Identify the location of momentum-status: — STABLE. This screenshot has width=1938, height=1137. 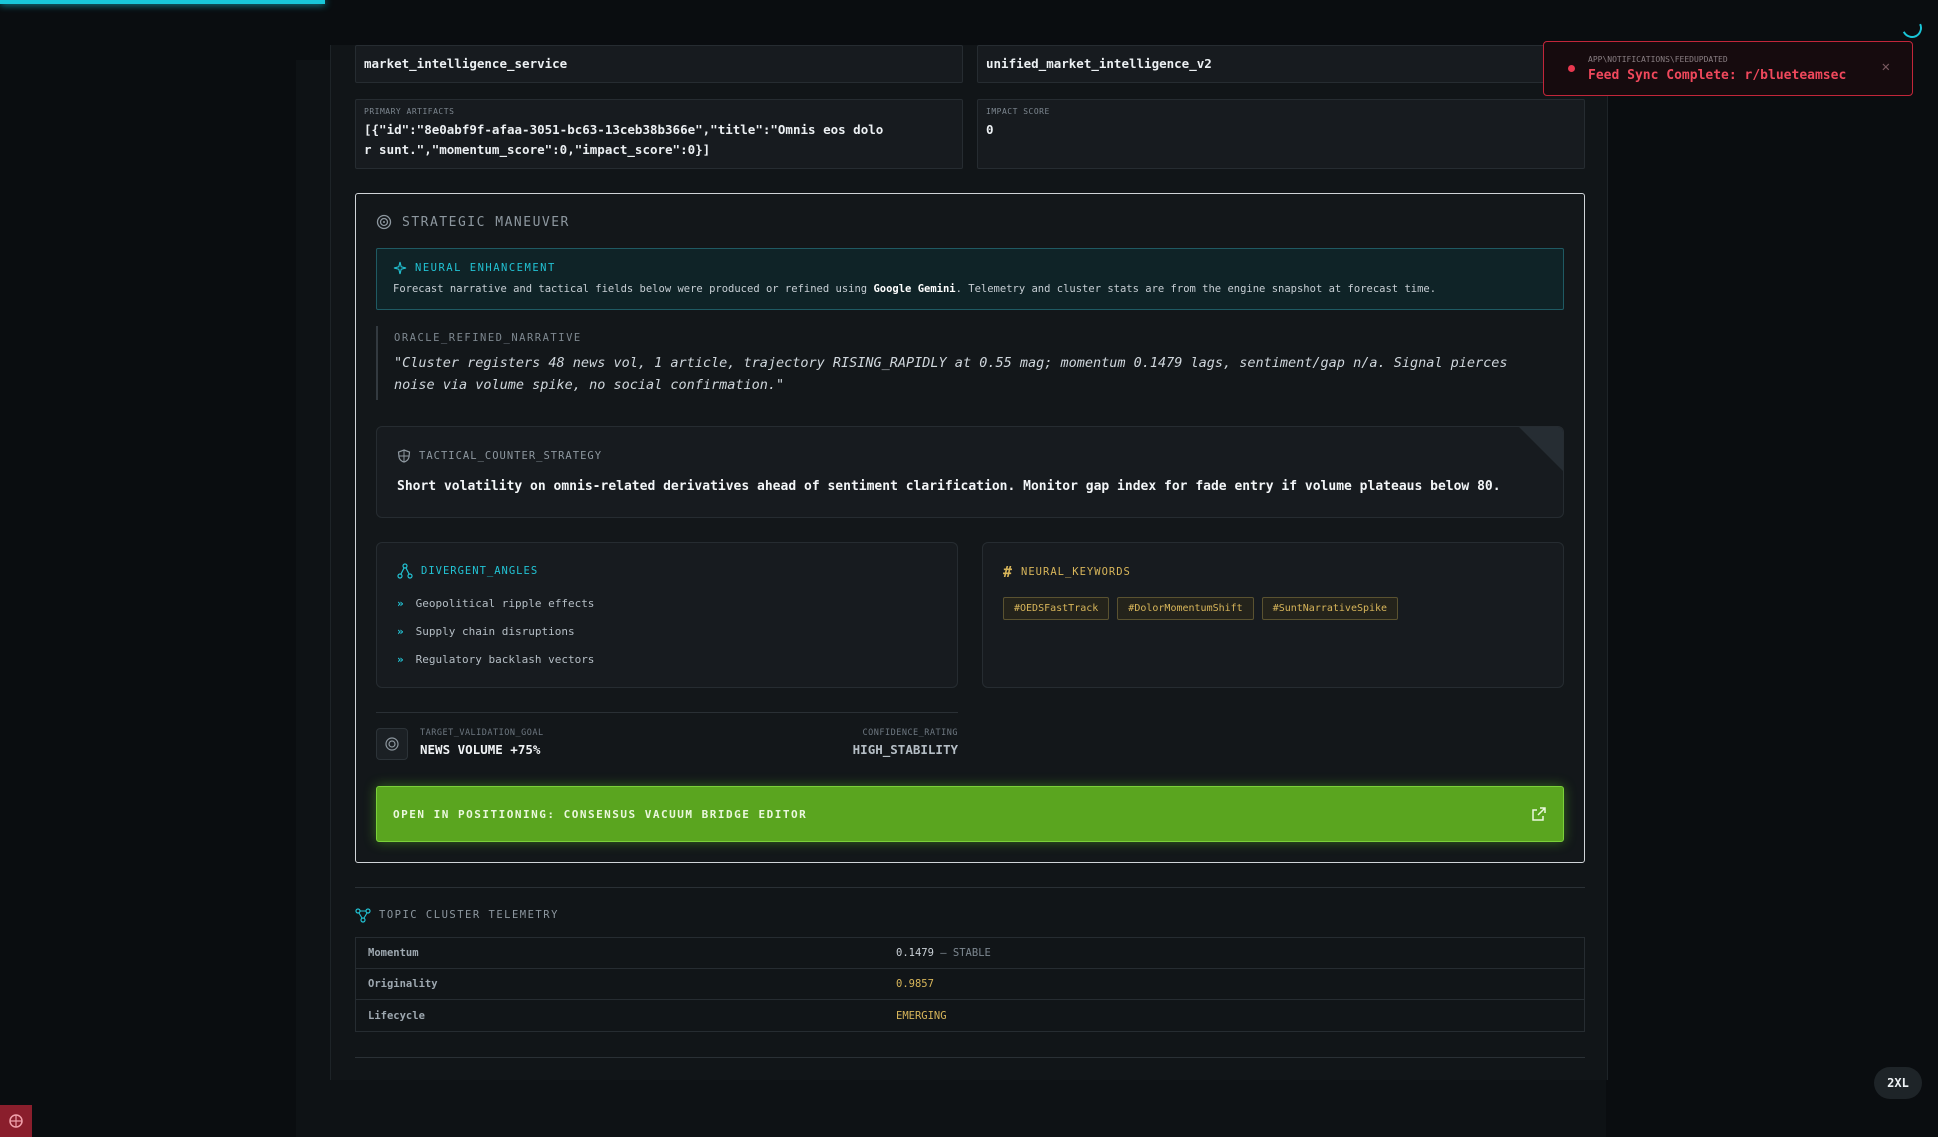
(962, 953).